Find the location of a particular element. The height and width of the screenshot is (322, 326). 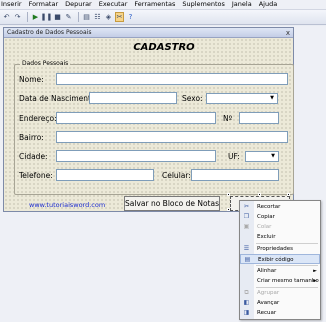

nome-input is located at coordinates (172, 79).